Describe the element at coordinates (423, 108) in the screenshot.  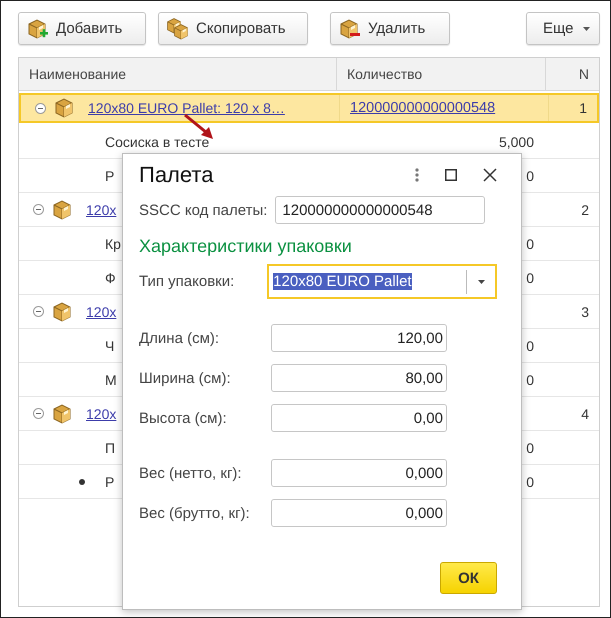
I see `link: 120000000000000548` at that location.